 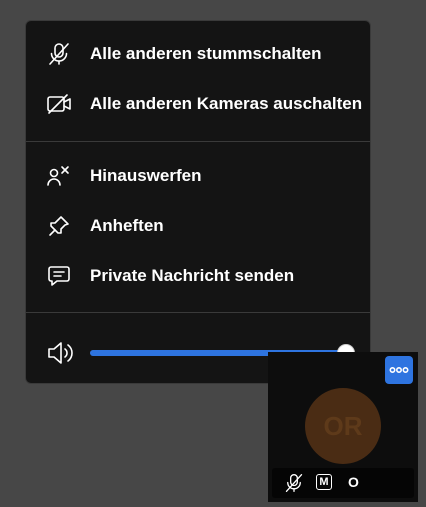 What do you see at coordinates (206, 53) in the screenshot?
I see `mute-all-others-label: Alle anderen stummschalten` at bounding box center [206, 53].